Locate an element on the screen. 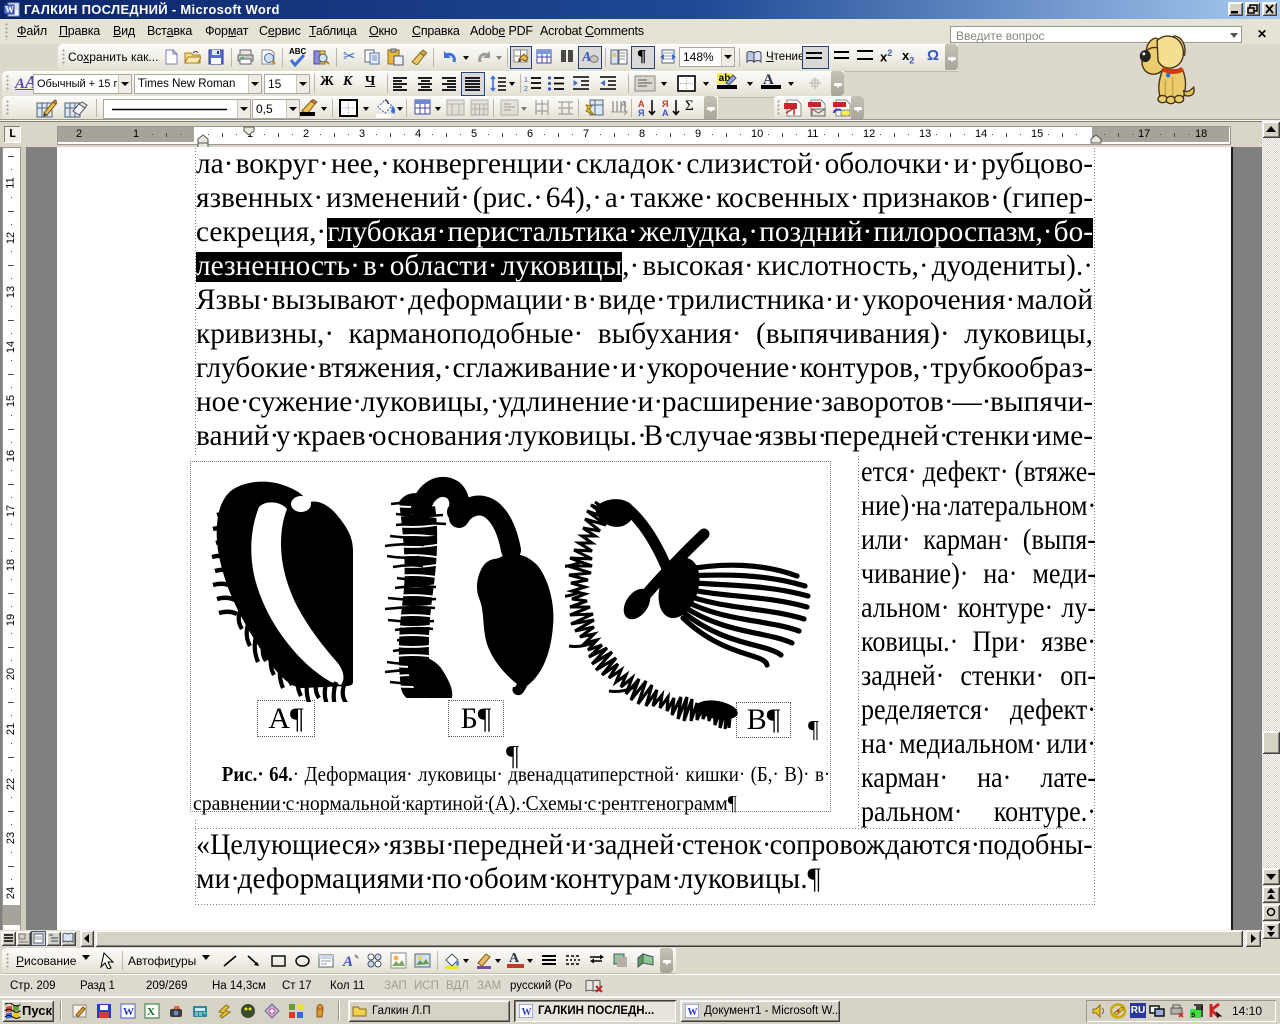 Image resolution: width=1280 pixels, height=1024 pixels. svg-text: Я is located at coordinates (641, 112).